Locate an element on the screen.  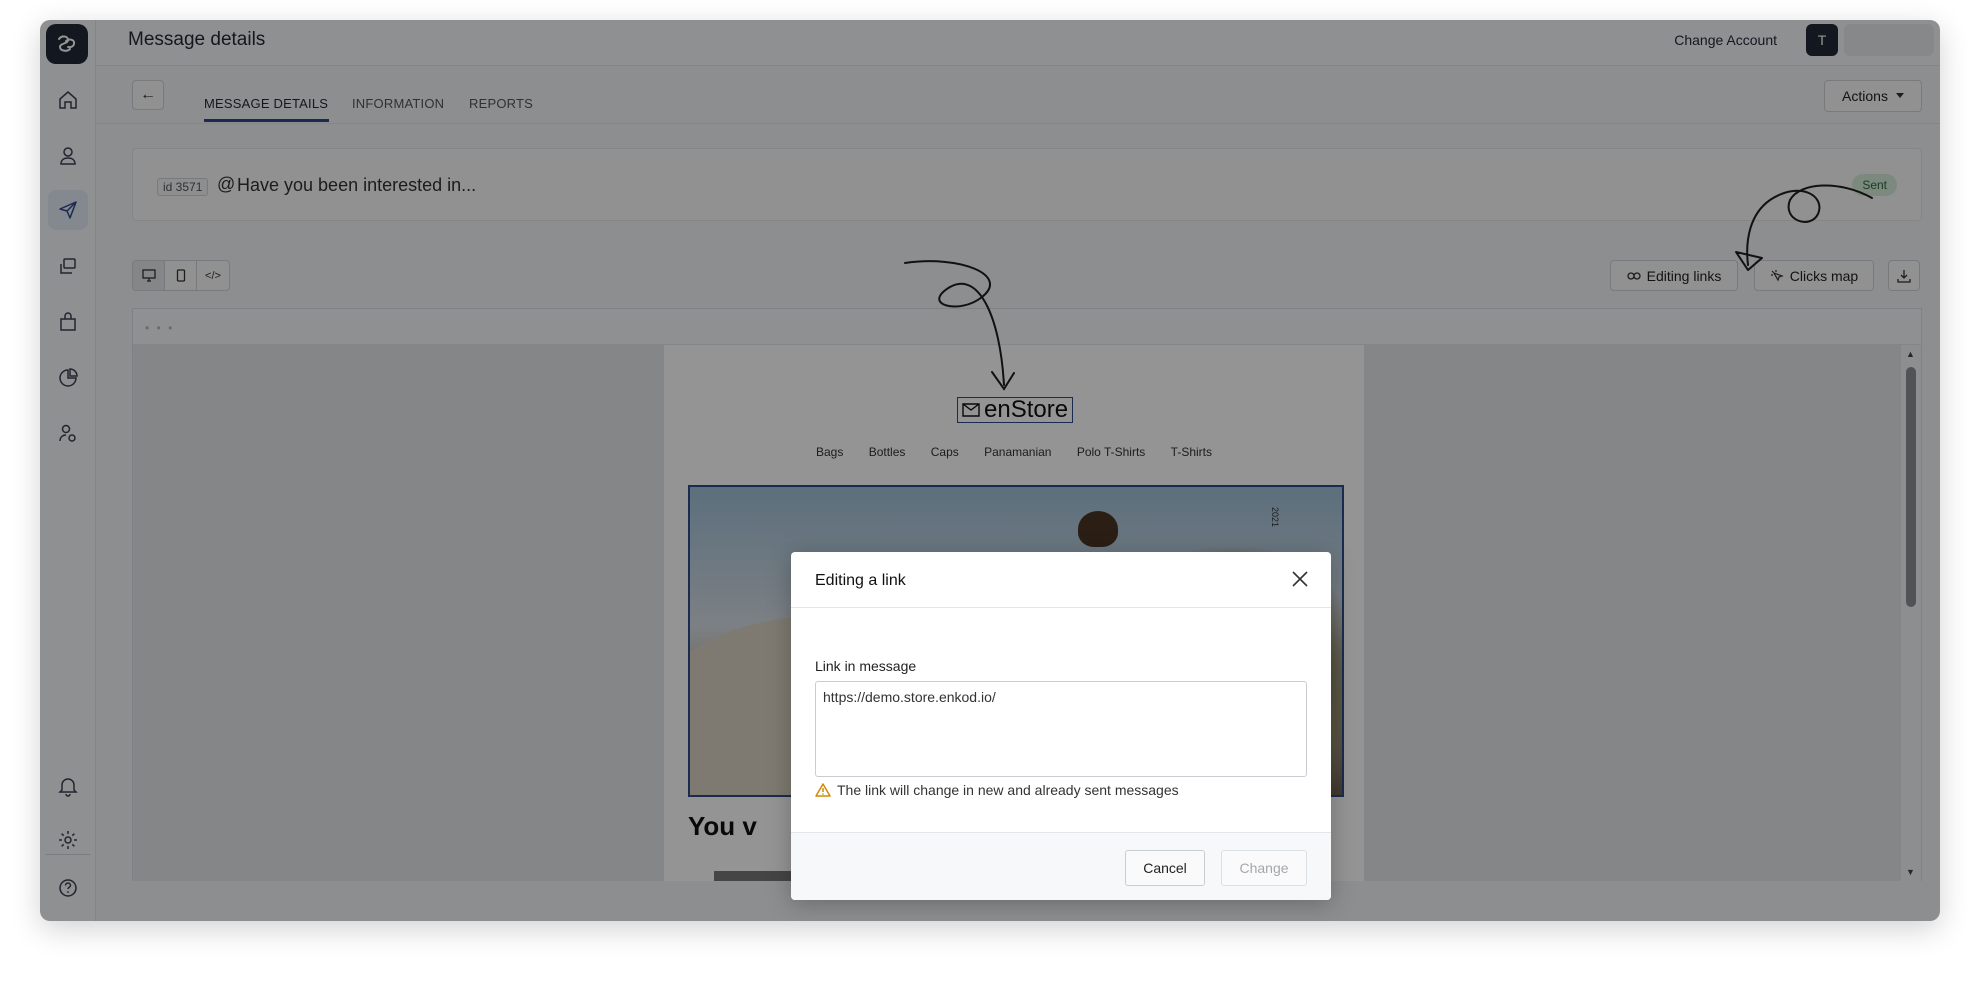
cancel-button: Cancel is located at coordinates (1165, 868).